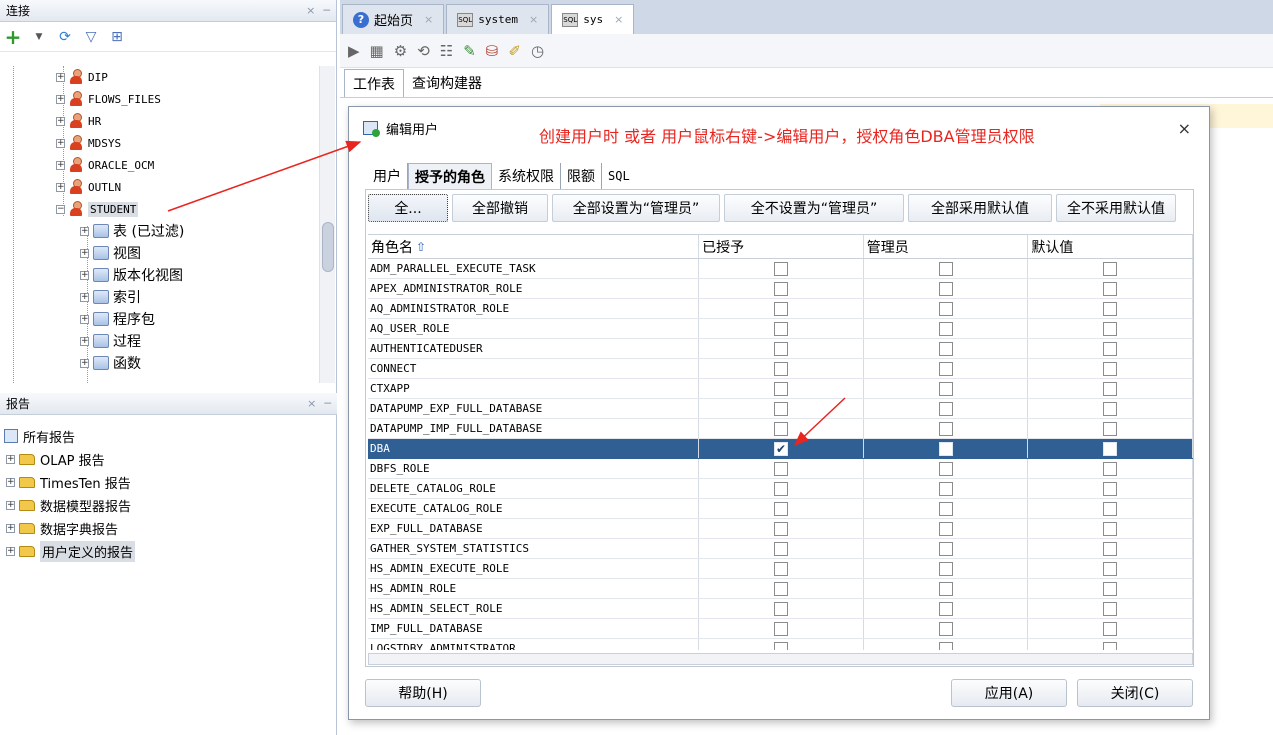 The image size is (1273, 735). I want to click on report-folder: + 数据模型器报告, so click(68, 505).